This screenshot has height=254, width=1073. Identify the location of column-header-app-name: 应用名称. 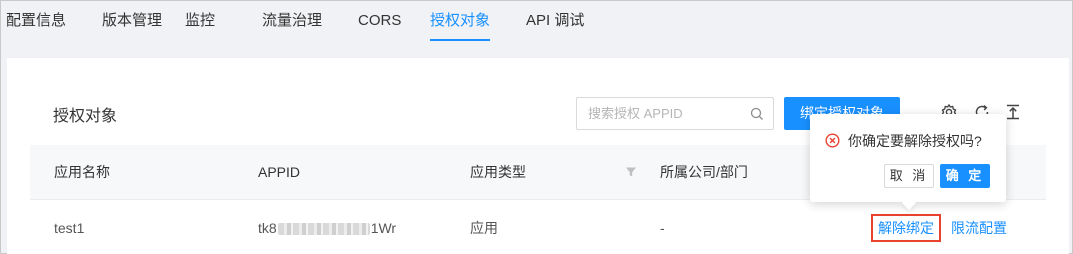
(82, 172).